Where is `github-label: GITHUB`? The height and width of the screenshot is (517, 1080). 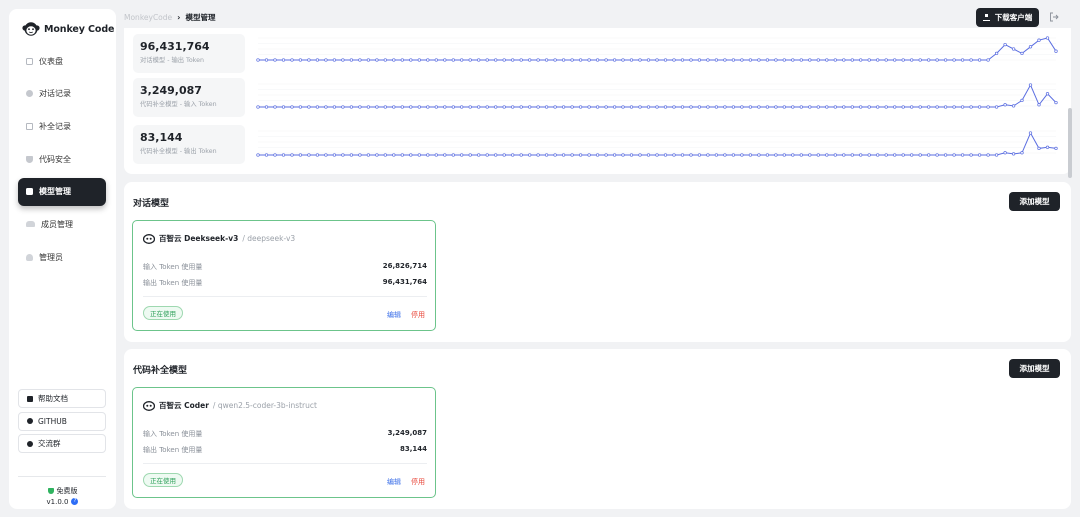 github-label: GITHUB is located at coordinates (52, 421).